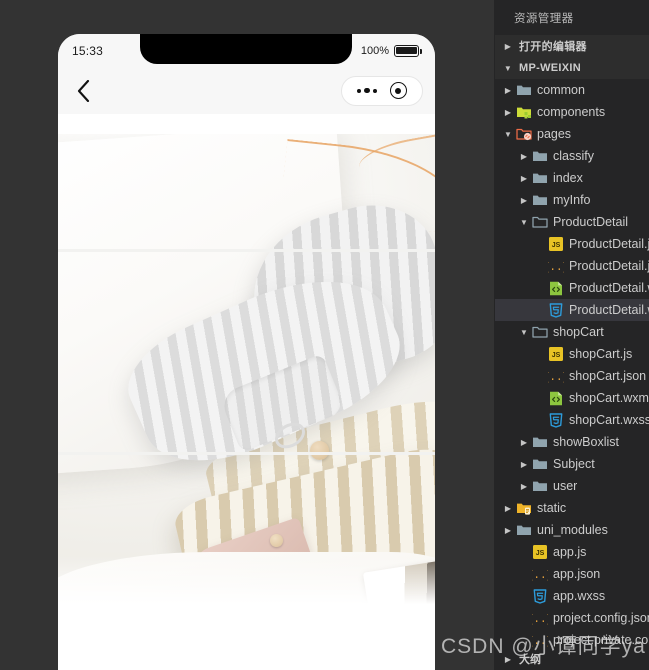 The width and height of the screenshot is (649, 670). I want to click on svg-text: JS, so click(556, 245).